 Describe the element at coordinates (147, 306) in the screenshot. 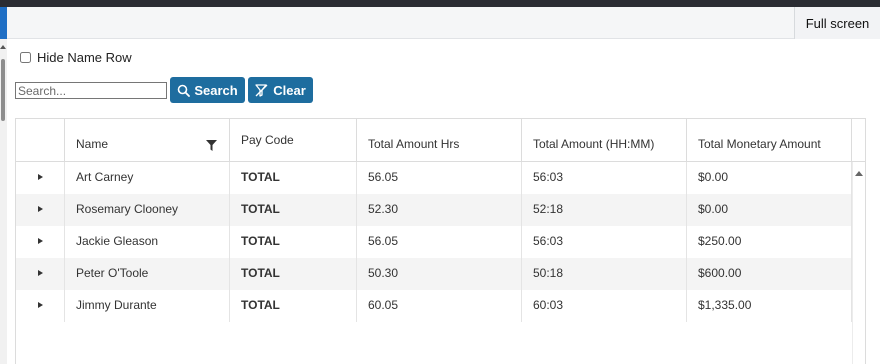

I see `name-cell: Jimmy Durante` at that location.